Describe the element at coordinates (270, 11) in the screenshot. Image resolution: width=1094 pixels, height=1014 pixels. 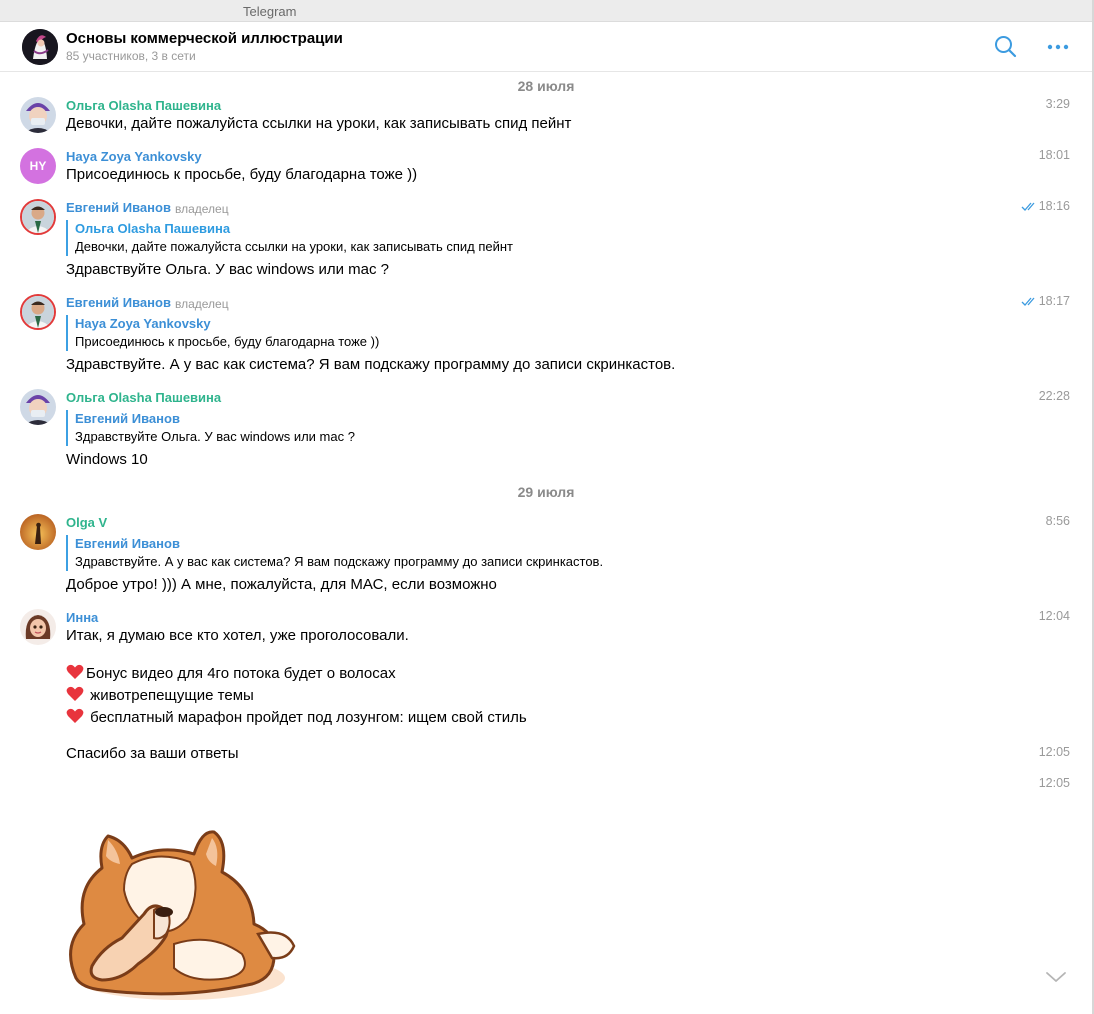
I see `window-title: Telegram` at that location.